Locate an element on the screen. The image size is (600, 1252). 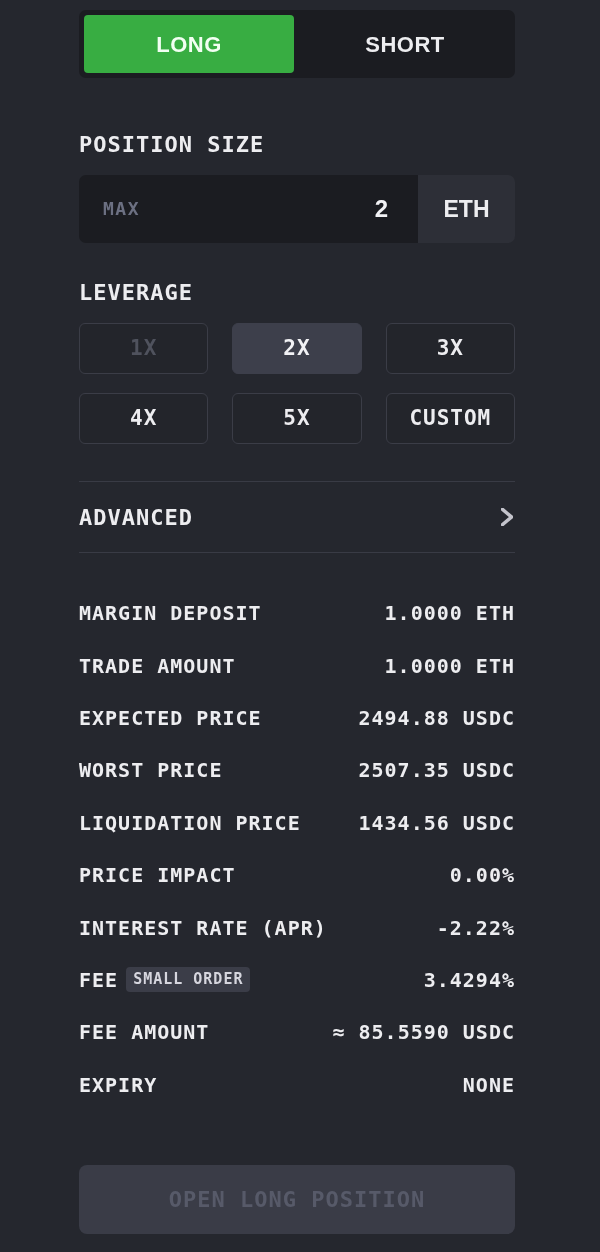
detail-value: ≈ 85.5590 USDC is located at coordinates (423, 1033).